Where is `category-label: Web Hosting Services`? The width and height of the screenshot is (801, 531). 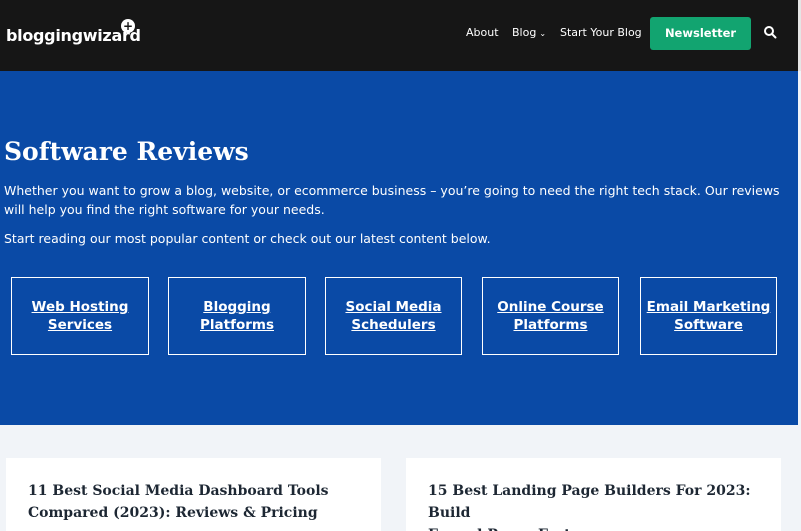 category-label: Web Hosting Services is located at coordinates (80, 316).